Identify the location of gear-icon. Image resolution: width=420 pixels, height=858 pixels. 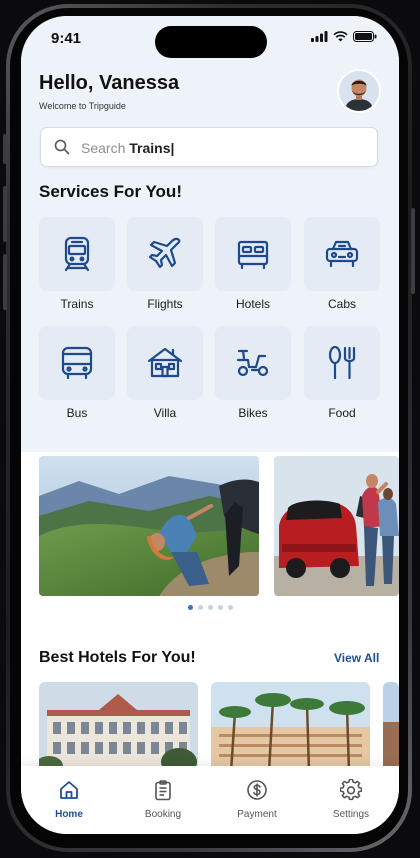
(351, 789).